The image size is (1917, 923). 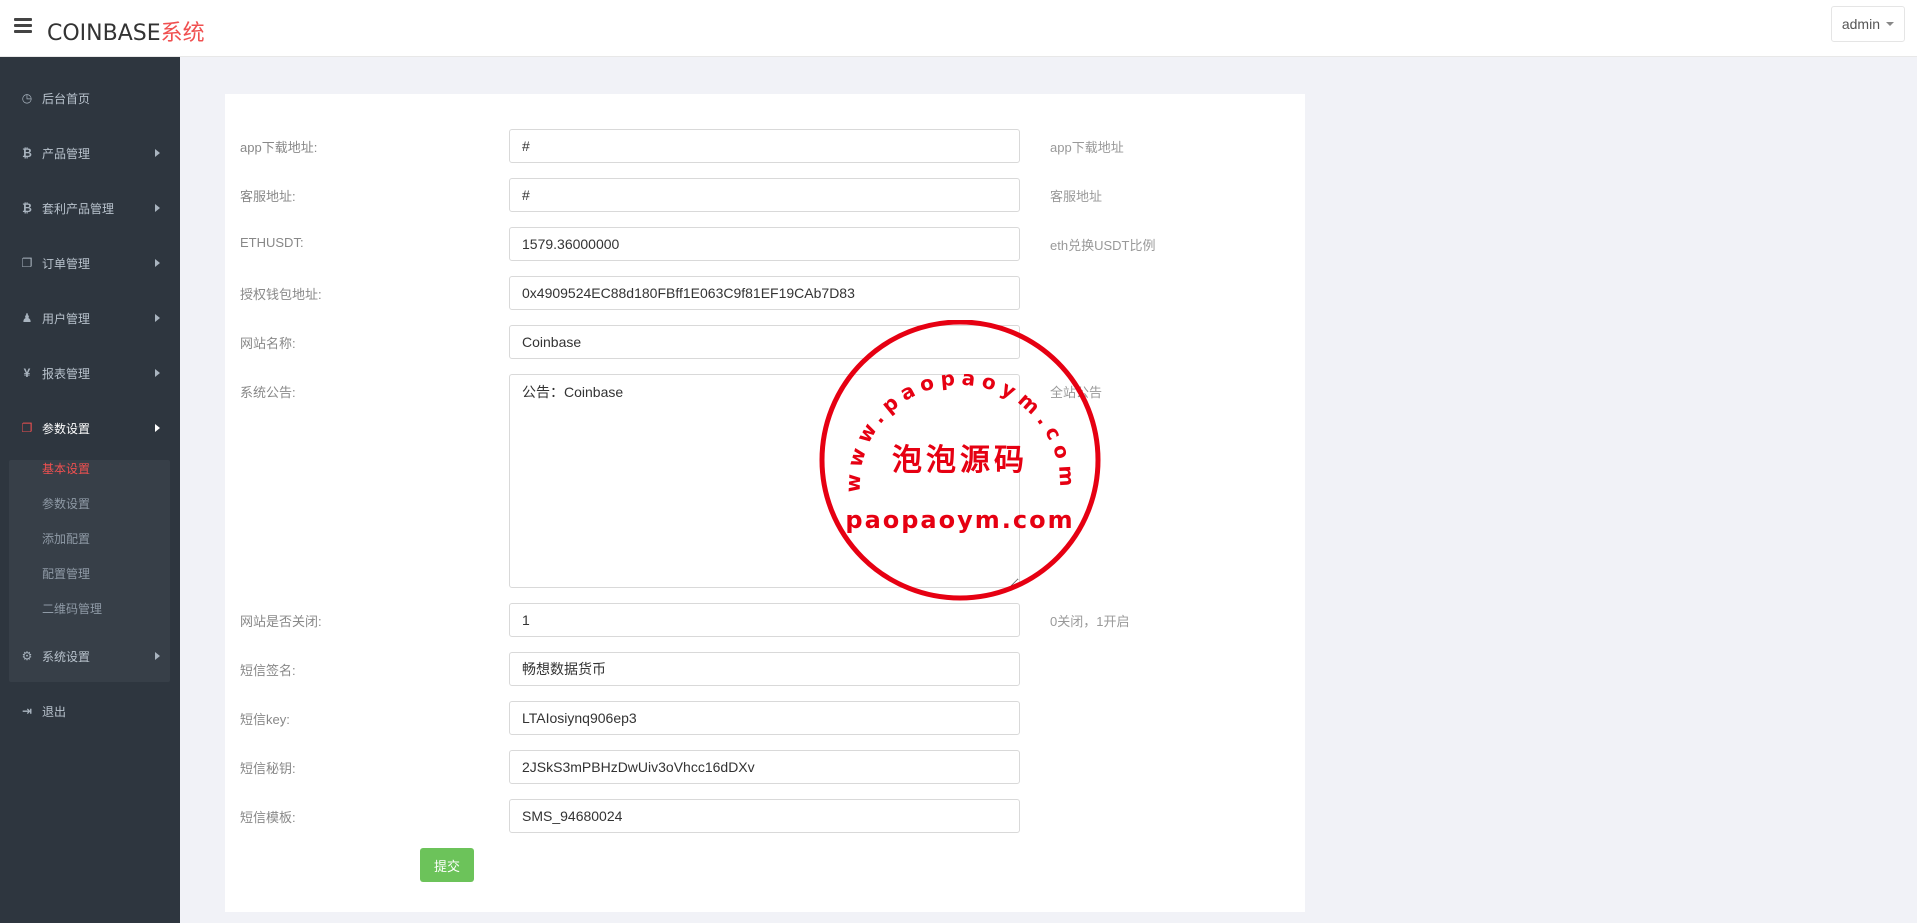 What do you see at coordinates (66, 263) in the screenshot?
I see `sidebar-item-label: 订单管理` at bounding box center [66, 263].